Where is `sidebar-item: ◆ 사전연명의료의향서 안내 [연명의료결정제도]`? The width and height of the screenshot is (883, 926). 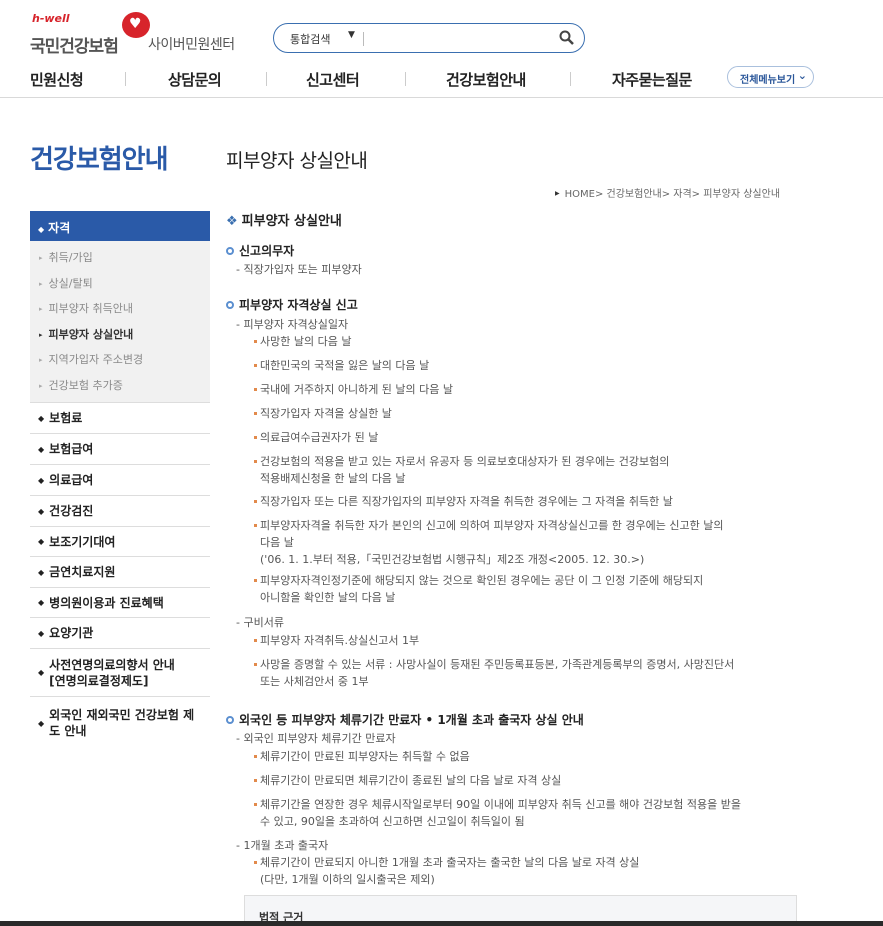
sidebar-item: ◆ 사전연명의료의향서 안내 [연명의료결정제도] is located at coordinates (120, 673).